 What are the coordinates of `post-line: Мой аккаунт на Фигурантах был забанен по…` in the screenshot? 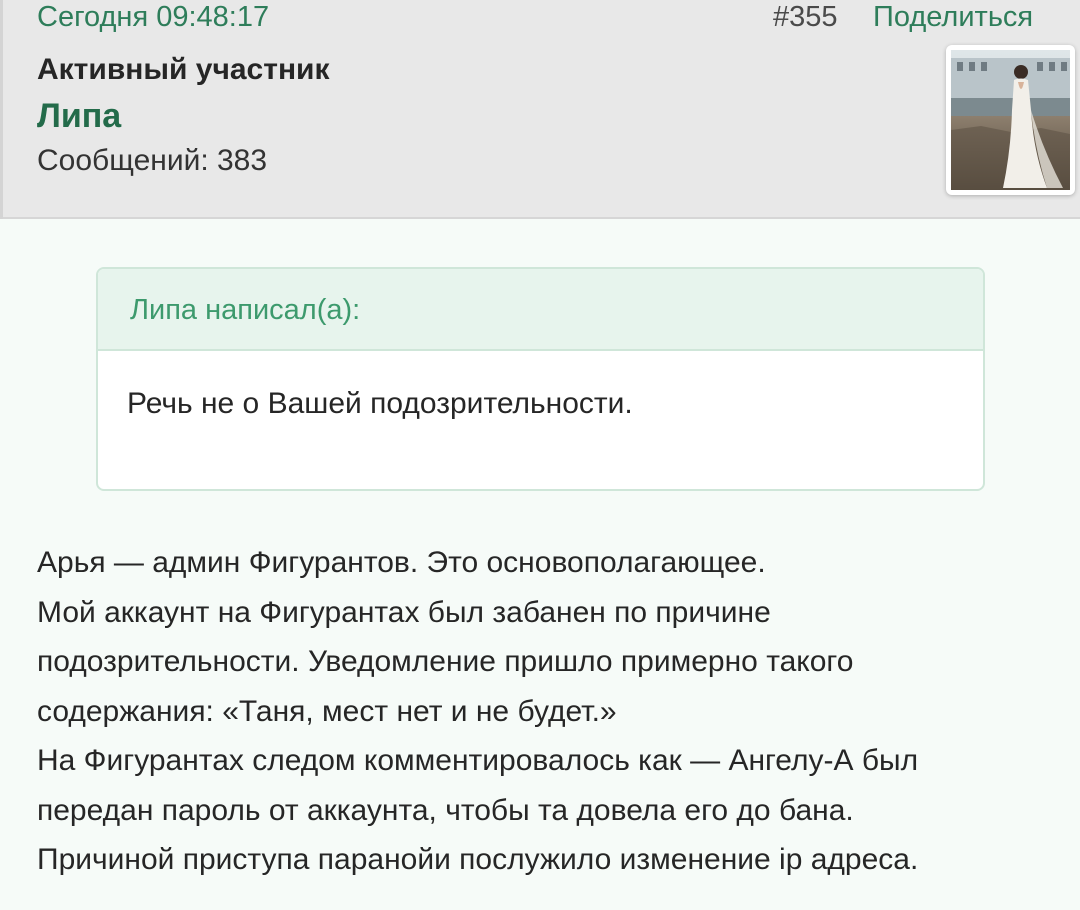 It's located at (404, 612).